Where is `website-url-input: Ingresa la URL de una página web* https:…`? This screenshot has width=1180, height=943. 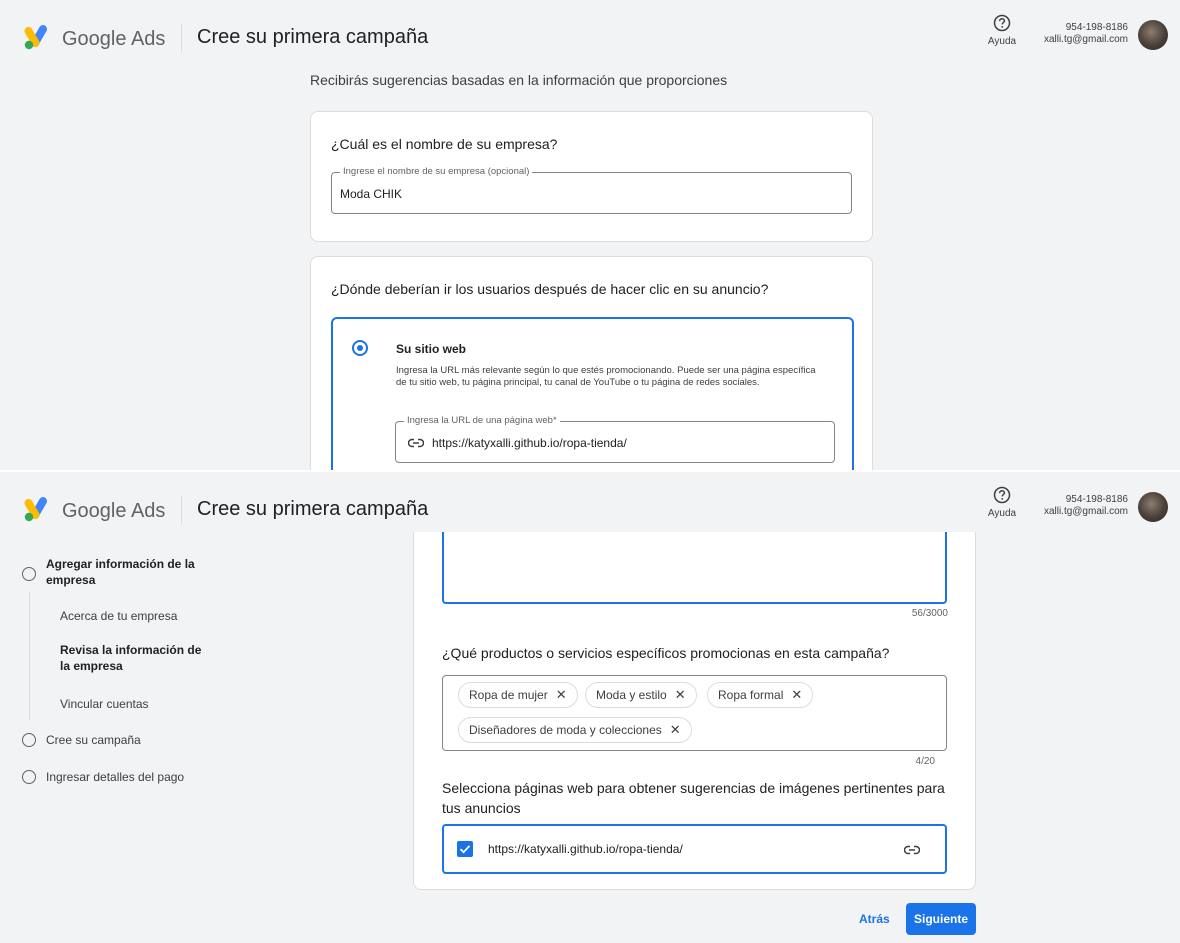
website-url-input: Ingresa la URL de una página web* https:… is located at coordinates (615, 439).